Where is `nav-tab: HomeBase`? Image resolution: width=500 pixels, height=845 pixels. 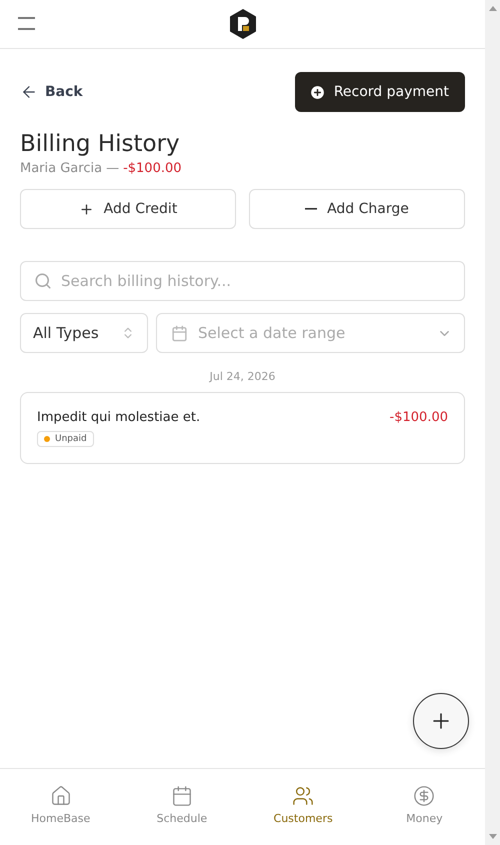 nav-tab: HomeBase is located at coordinates (61, 815).